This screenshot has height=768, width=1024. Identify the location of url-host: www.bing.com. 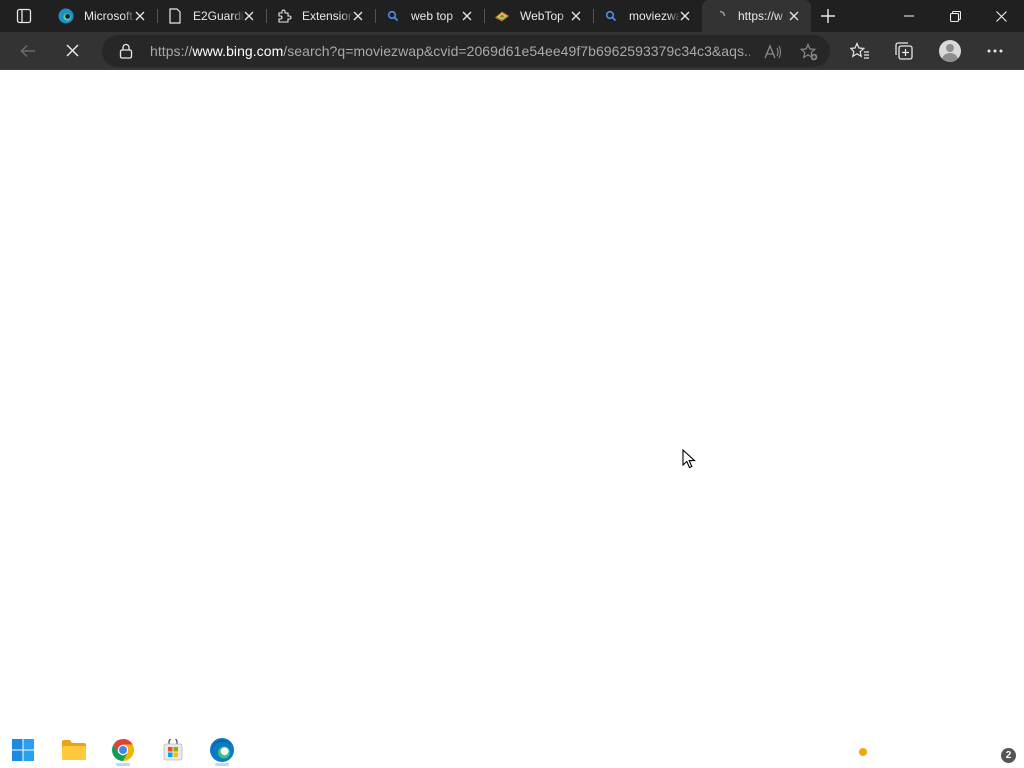
(238, 51).